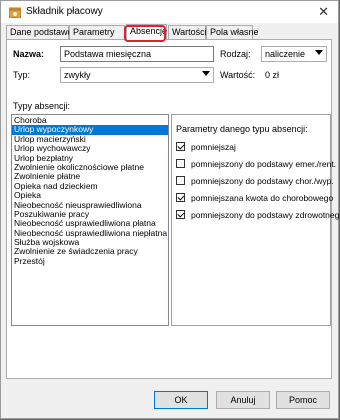  What do you see at coordinates (180, 180) in the screenshot?
I see `checkbox-chor-wyp` at bounding box center [180, 180].